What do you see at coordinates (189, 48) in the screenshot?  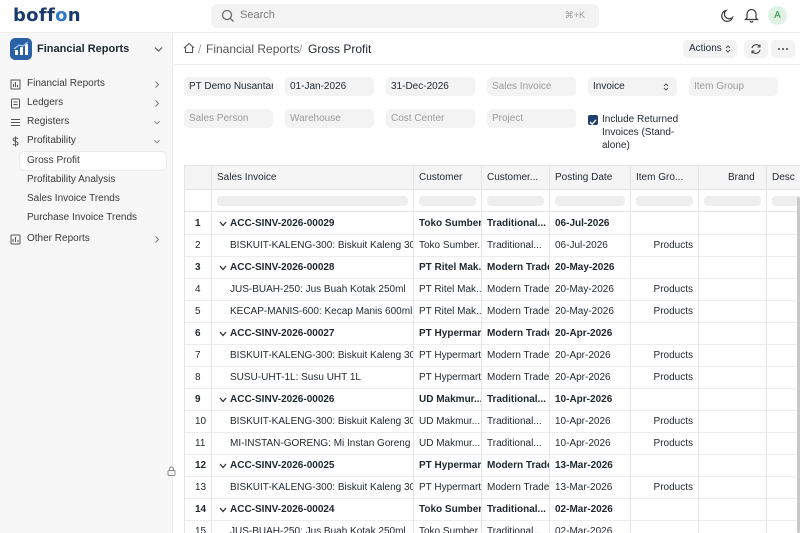 I see `home-icon` at bounding box center [189, 48].